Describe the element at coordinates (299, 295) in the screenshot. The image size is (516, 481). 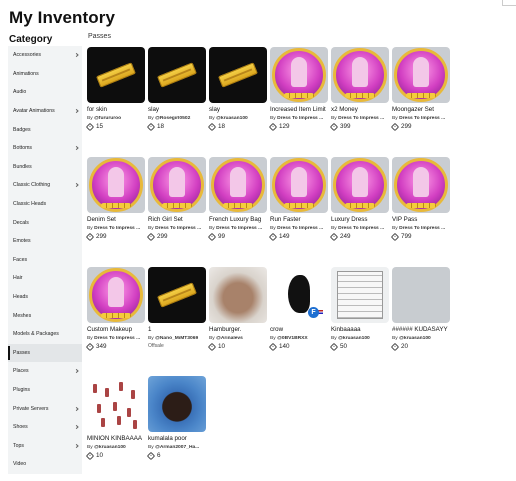
I see `crow-icon: F` at that location.